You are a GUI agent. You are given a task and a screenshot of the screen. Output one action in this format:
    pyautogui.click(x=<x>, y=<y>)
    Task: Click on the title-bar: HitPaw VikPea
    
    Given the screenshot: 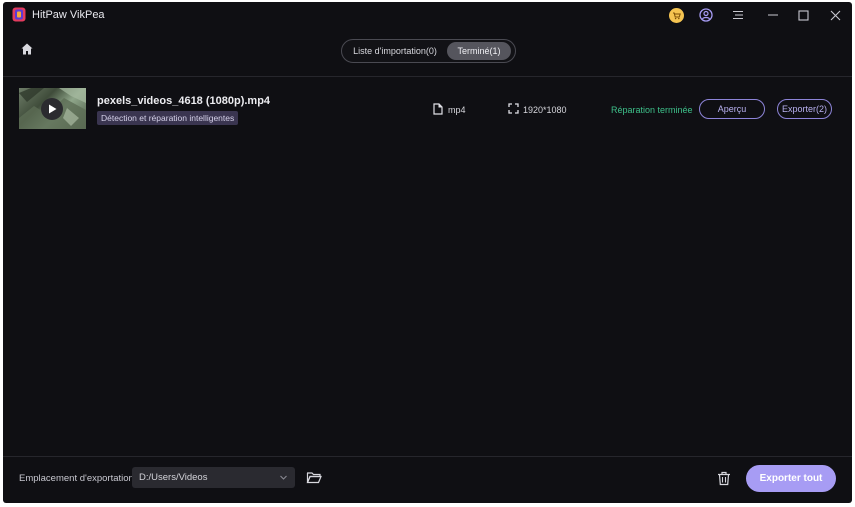 What is the action you would take?
    pyautogui.click(x=427, y=15)
    